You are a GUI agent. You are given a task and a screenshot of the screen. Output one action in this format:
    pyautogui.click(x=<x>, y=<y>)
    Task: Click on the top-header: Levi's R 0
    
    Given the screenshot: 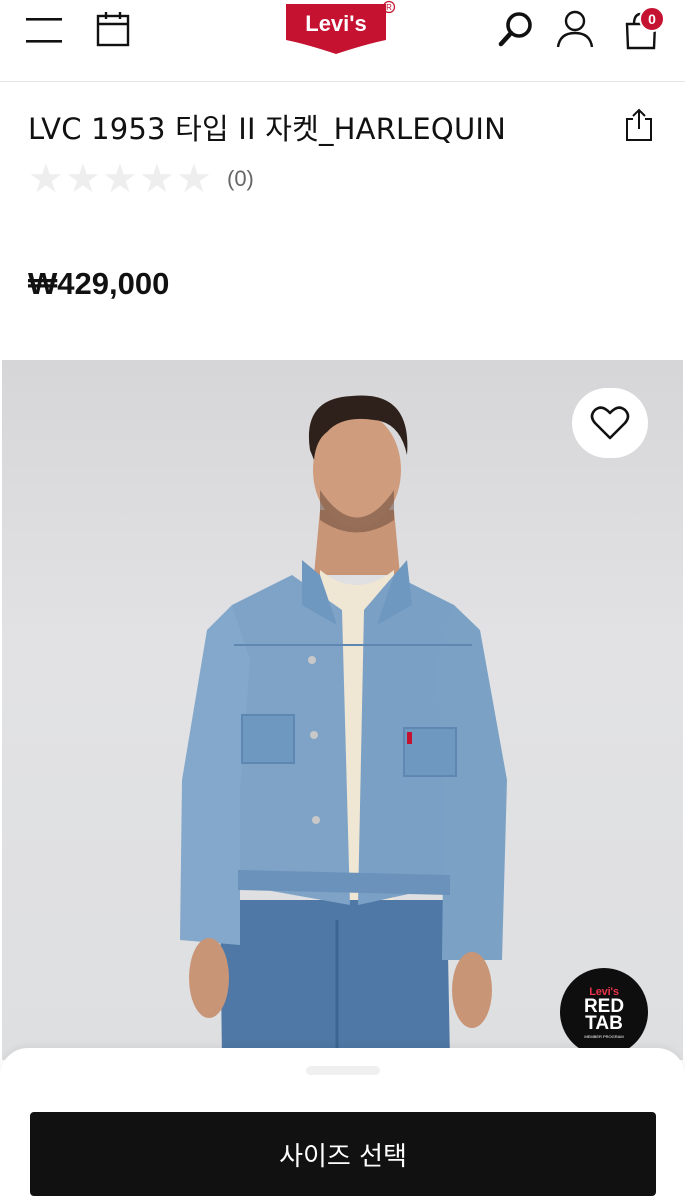 What is the action you would take?
    pyautogui.click(x=342, y=41)
    